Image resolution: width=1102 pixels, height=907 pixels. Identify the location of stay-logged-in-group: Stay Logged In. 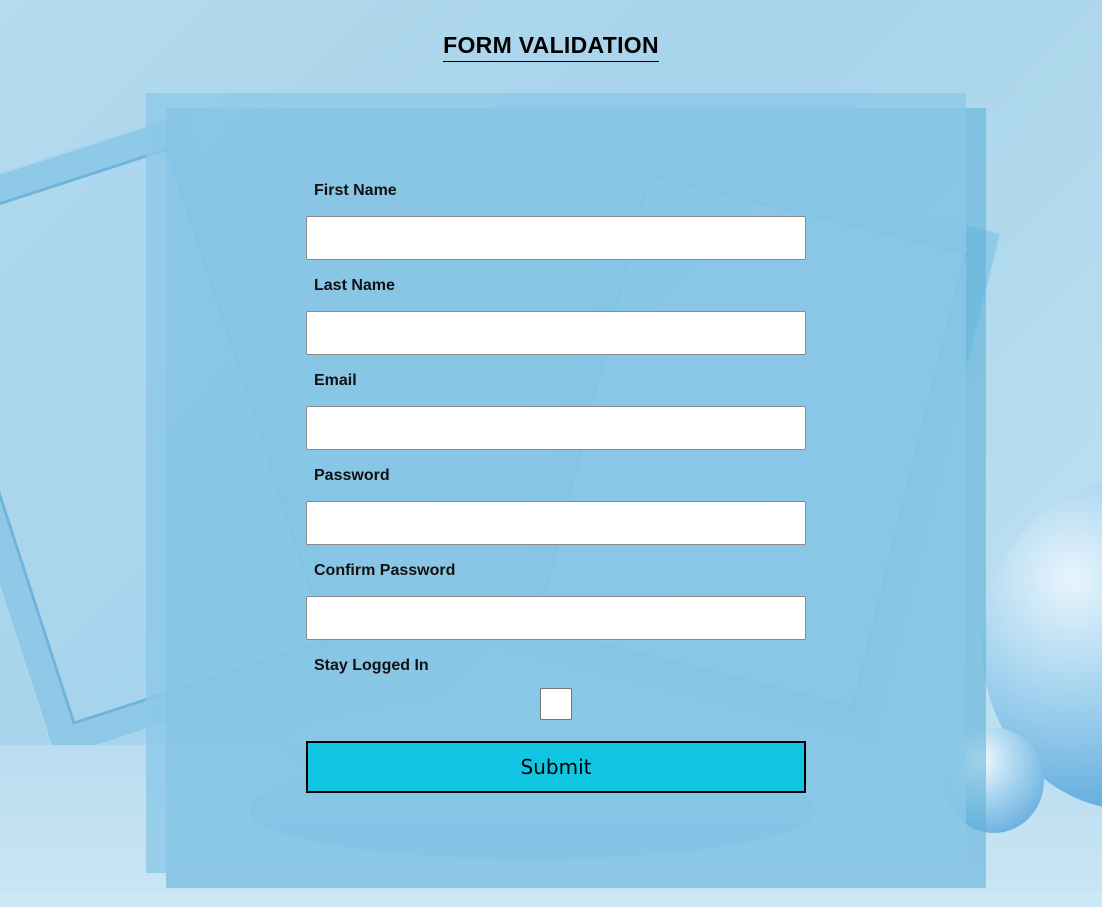
(556, 700).